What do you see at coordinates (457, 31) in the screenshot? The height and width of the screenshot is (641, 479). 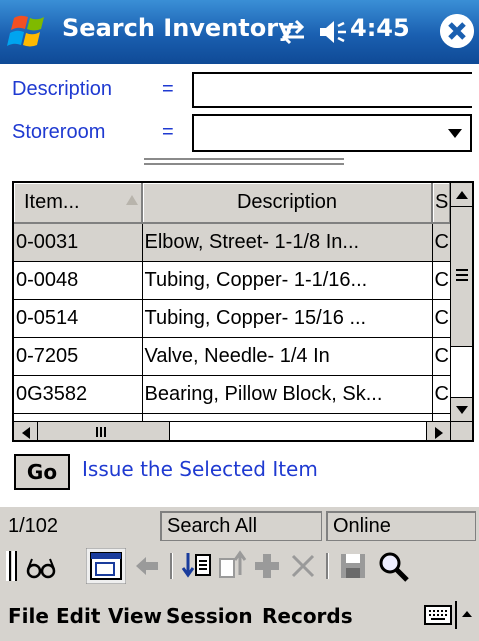 I see `close-icon` at bounding box center [457, 31].